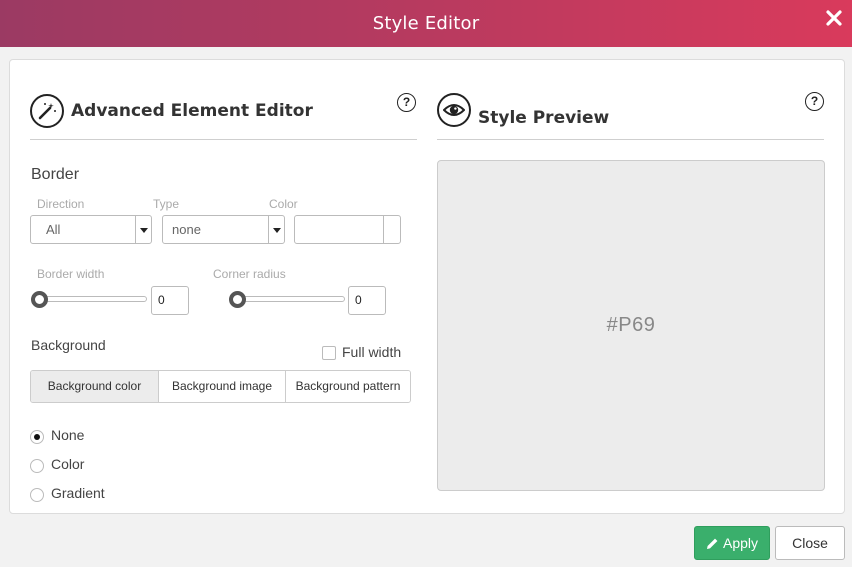 Image resolution: width=852 pixels, height=567 pixels. I want to click on close-button-label: Close, so click(810, 543).